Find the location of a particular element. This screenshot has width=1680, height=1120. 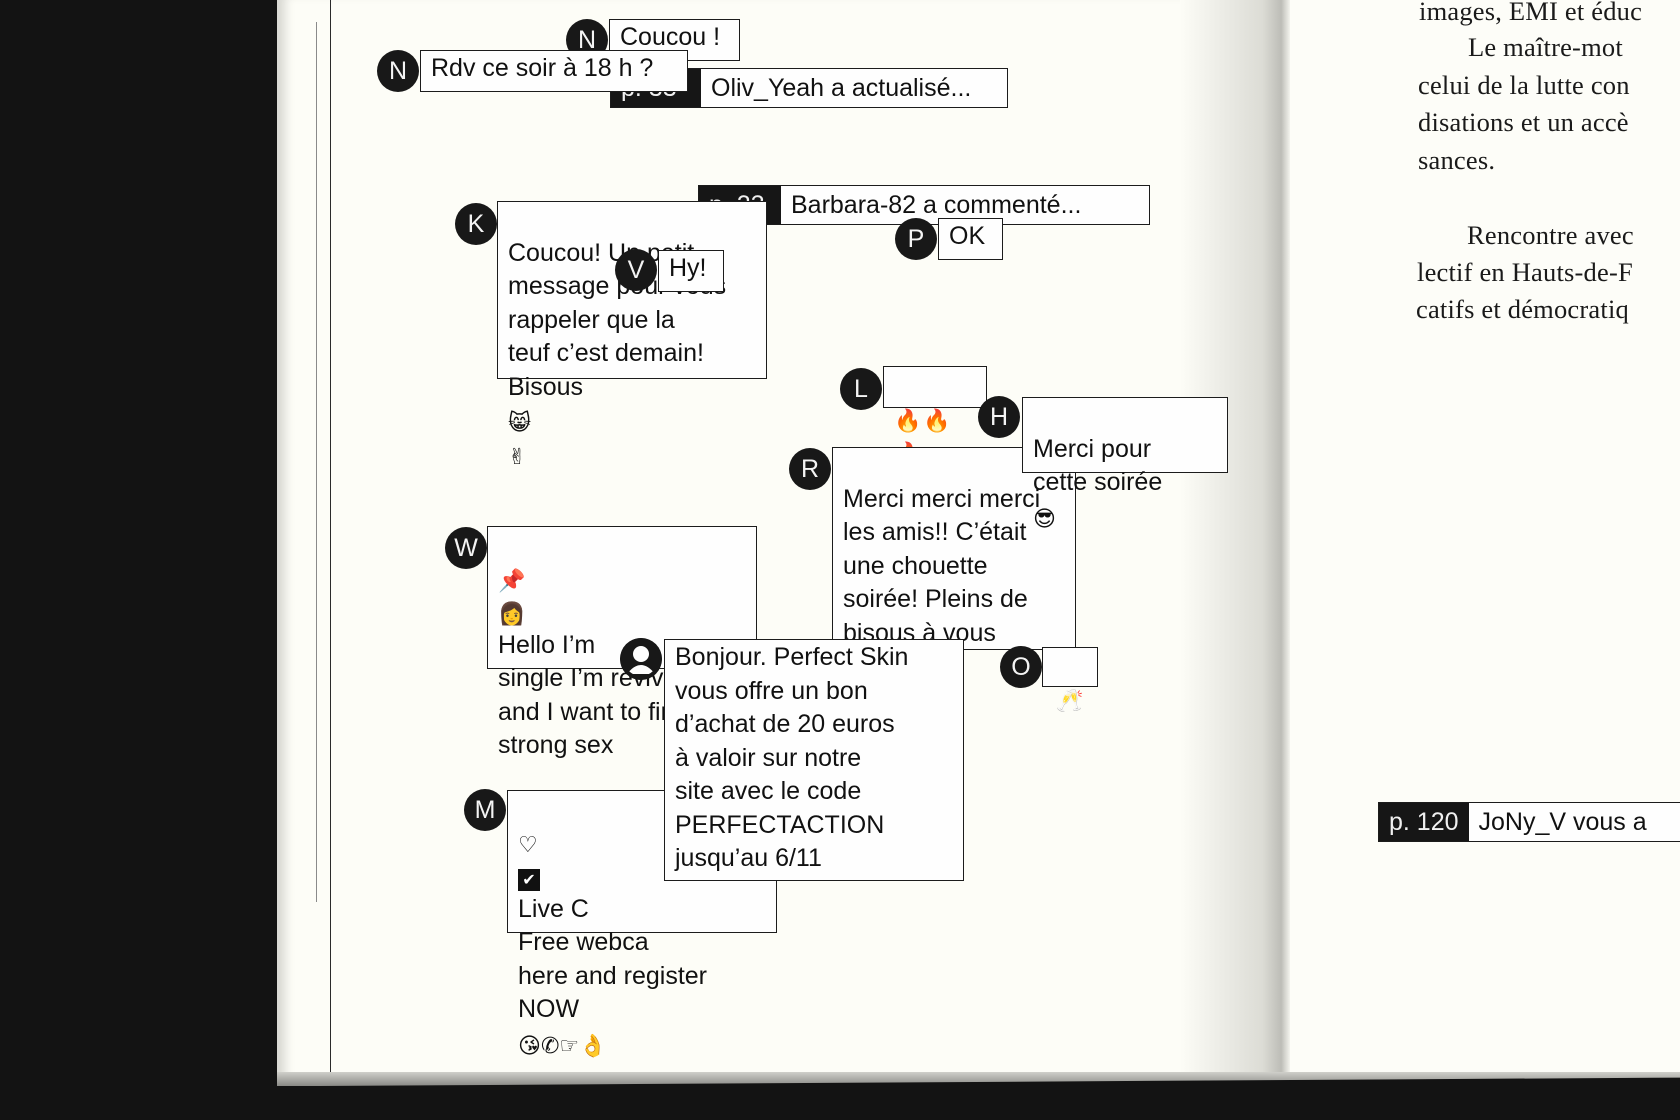

body-text-line: Rencontre avec is located at coordinates (1550, 235).